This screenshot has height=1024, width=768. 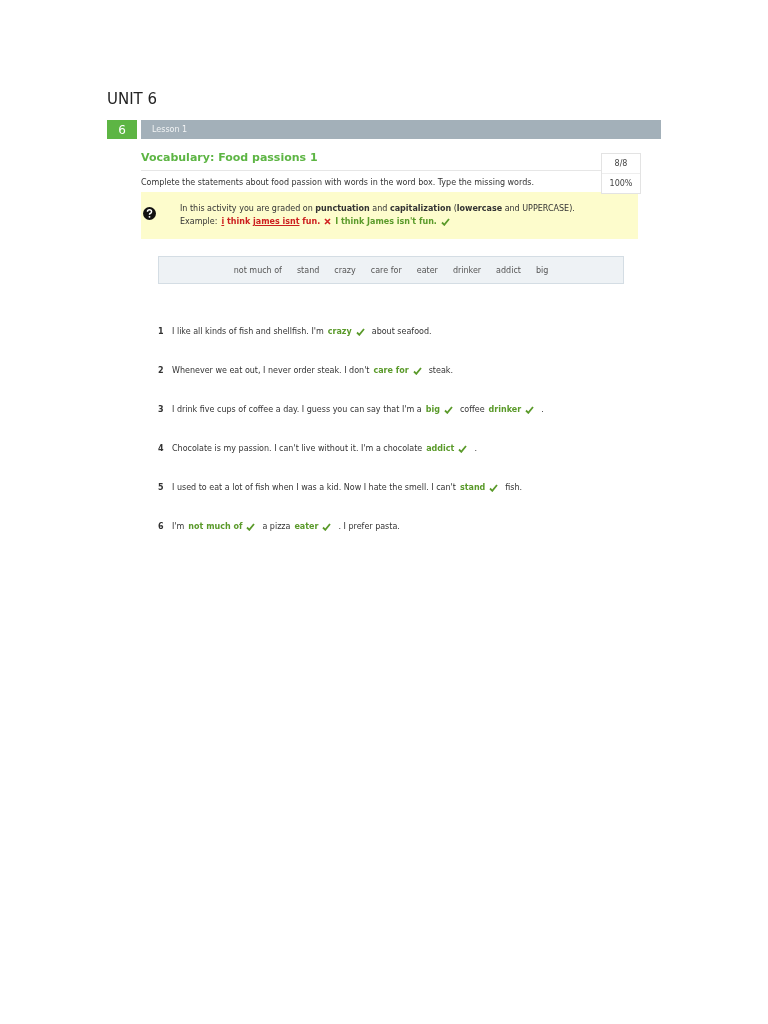 I want to click on item-number: 4, so click(x=161, y=448).